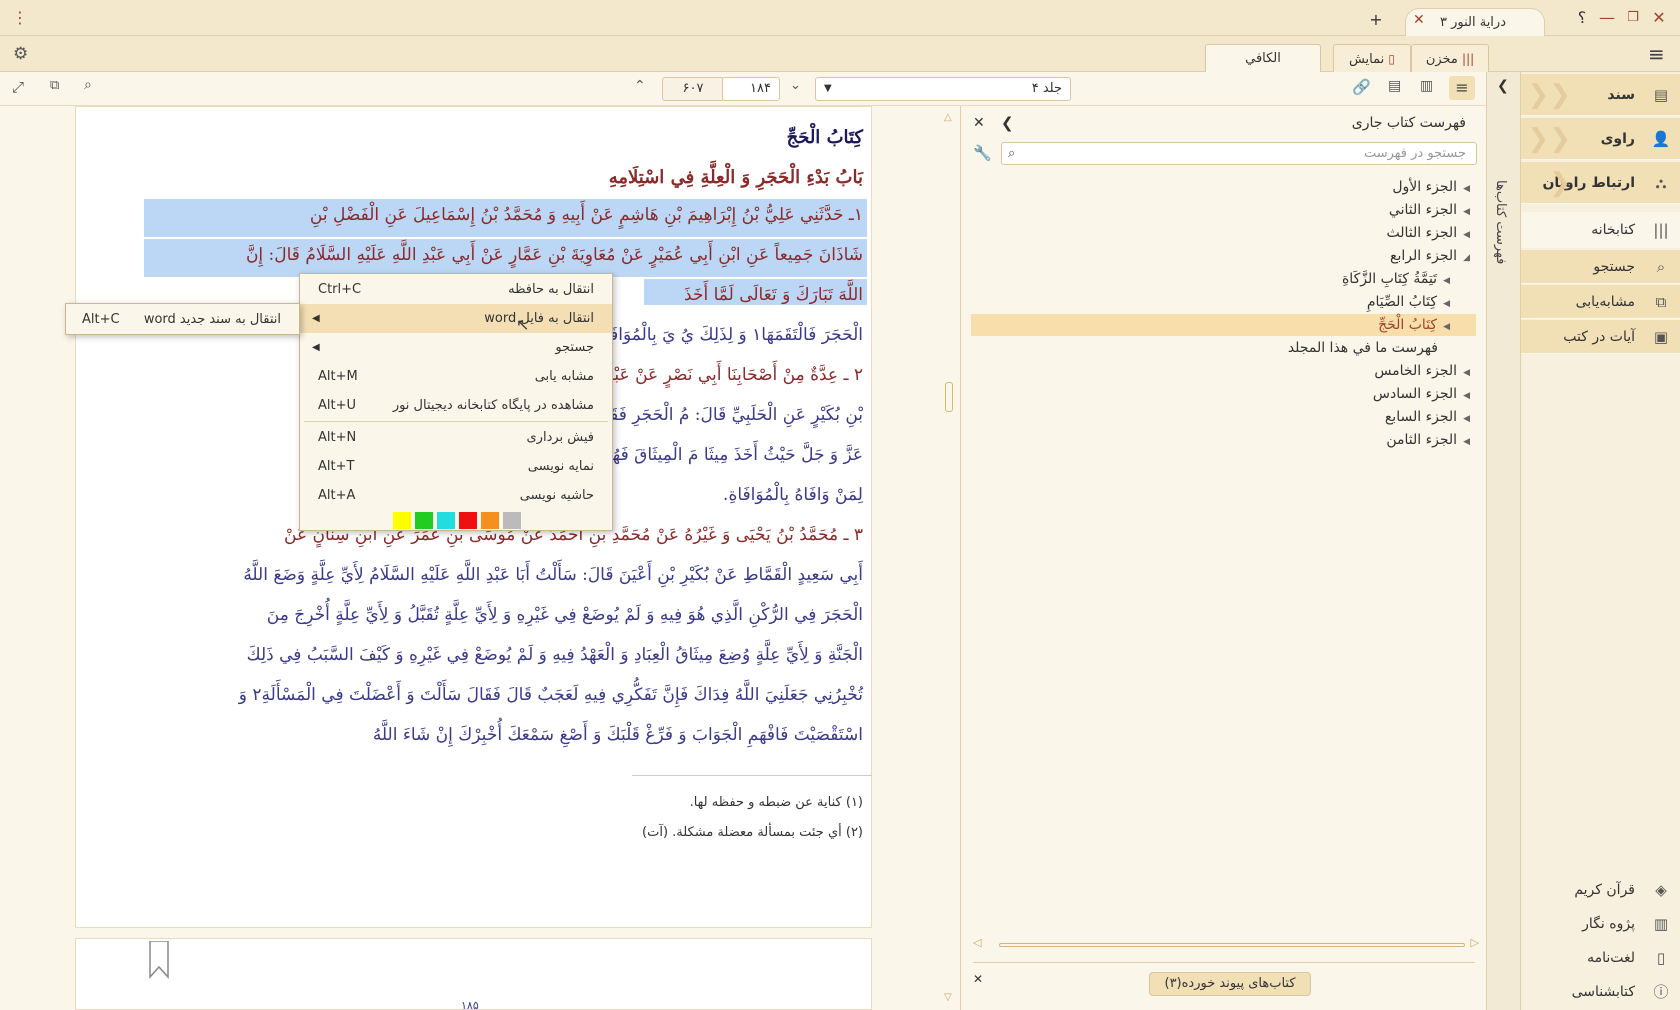 This screenshot has width=1680, height=1010. I want to click on toc-item: فهرست ما في هذا المجلد, so click(1363, 348).